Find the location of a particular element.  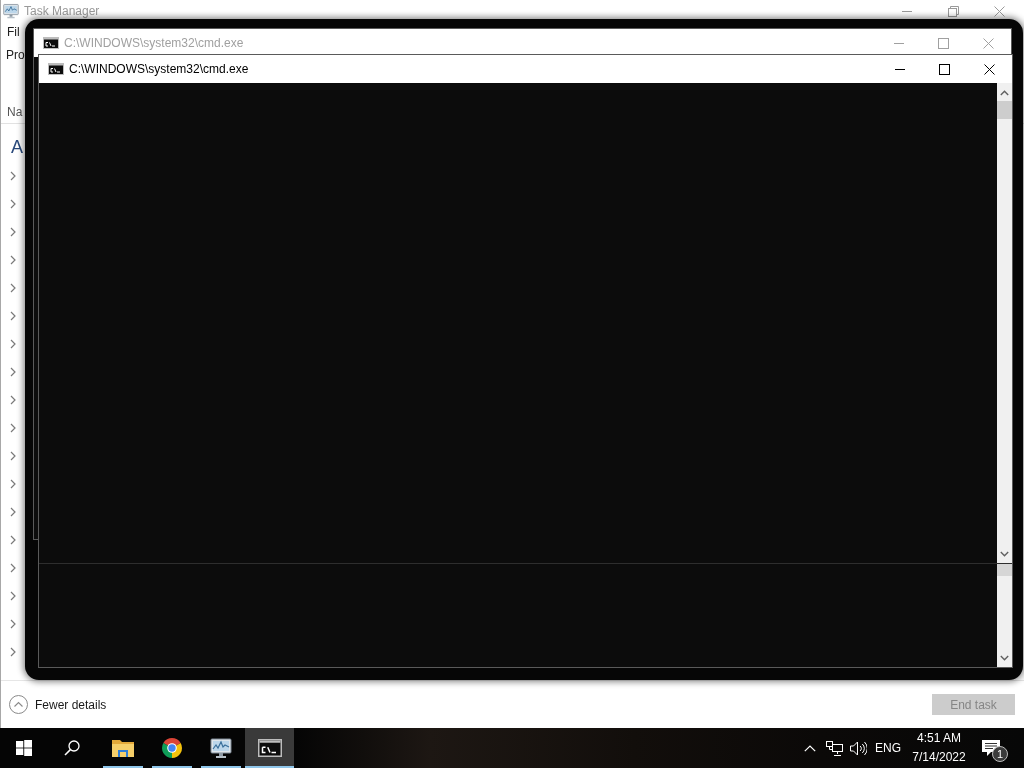

taskbar-button is located at coordinates (269, 748).